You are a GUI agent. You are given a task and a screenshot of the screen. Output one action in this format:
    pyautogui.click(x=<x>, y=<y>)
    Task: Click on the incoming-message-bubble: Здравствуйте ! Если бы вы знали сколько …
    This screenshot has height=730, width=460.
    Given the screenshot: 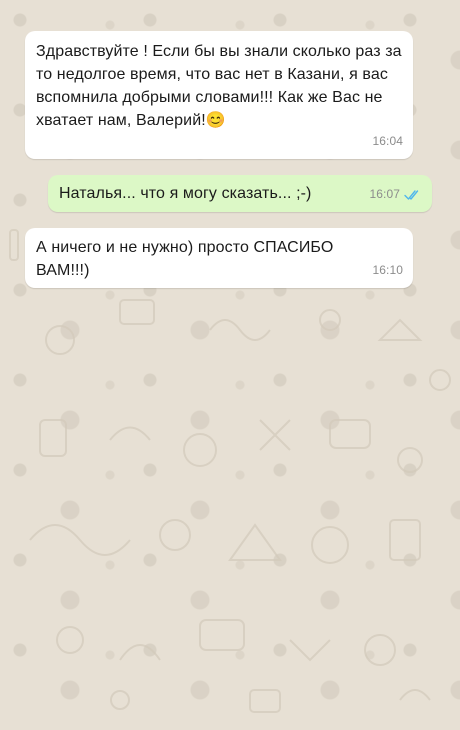 What is the action you would take?
    pyautogui.click(x=219, y=95)
    